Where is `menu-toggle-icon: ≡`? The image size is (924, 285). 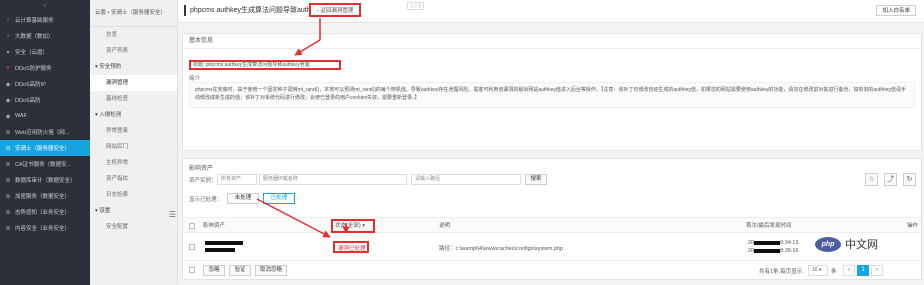 menu-toggle-icon: ≡ is located at coordinates (45, 6).